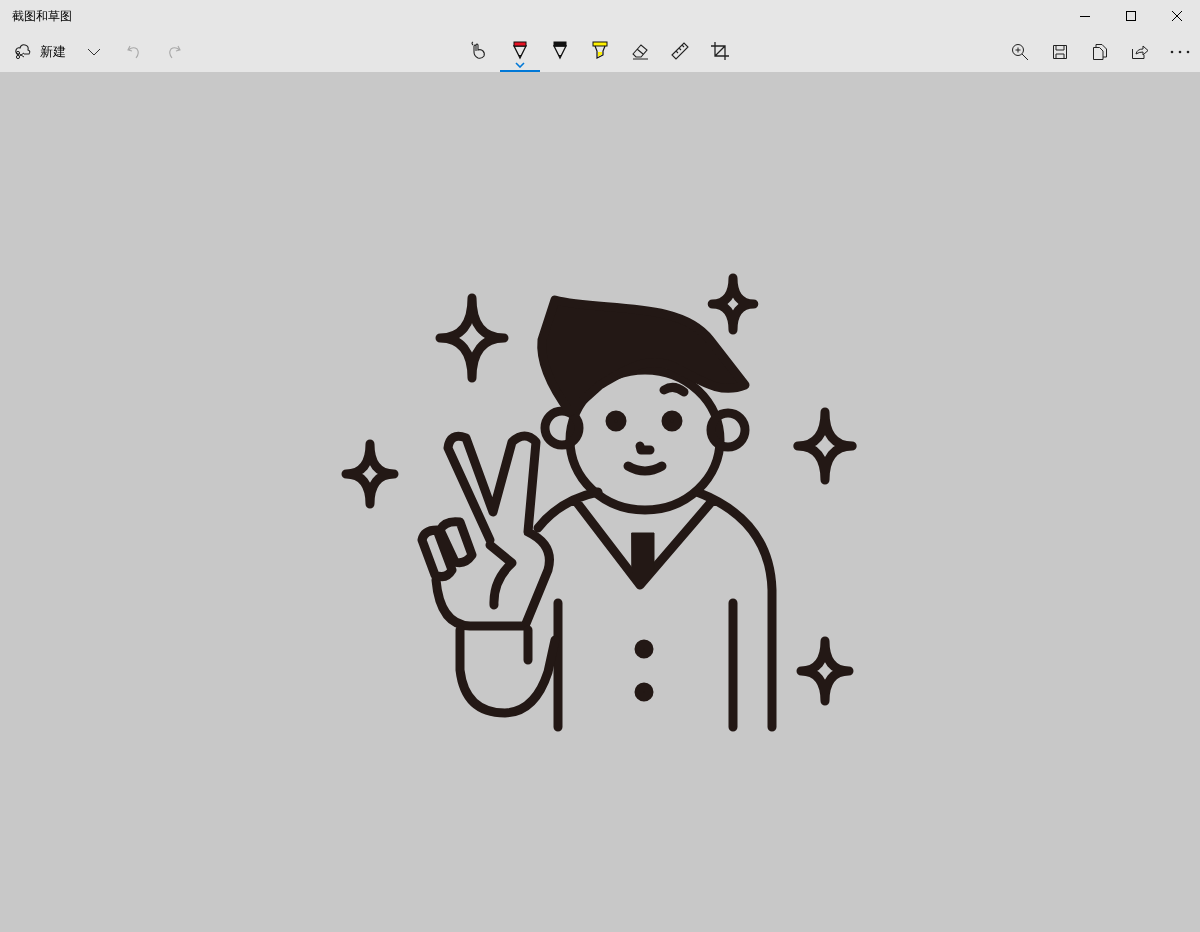  What do you see at coordinates (41, 16) in the screenshot?
I see `window-title: 截图和草图` at bounding box center [41, 16].